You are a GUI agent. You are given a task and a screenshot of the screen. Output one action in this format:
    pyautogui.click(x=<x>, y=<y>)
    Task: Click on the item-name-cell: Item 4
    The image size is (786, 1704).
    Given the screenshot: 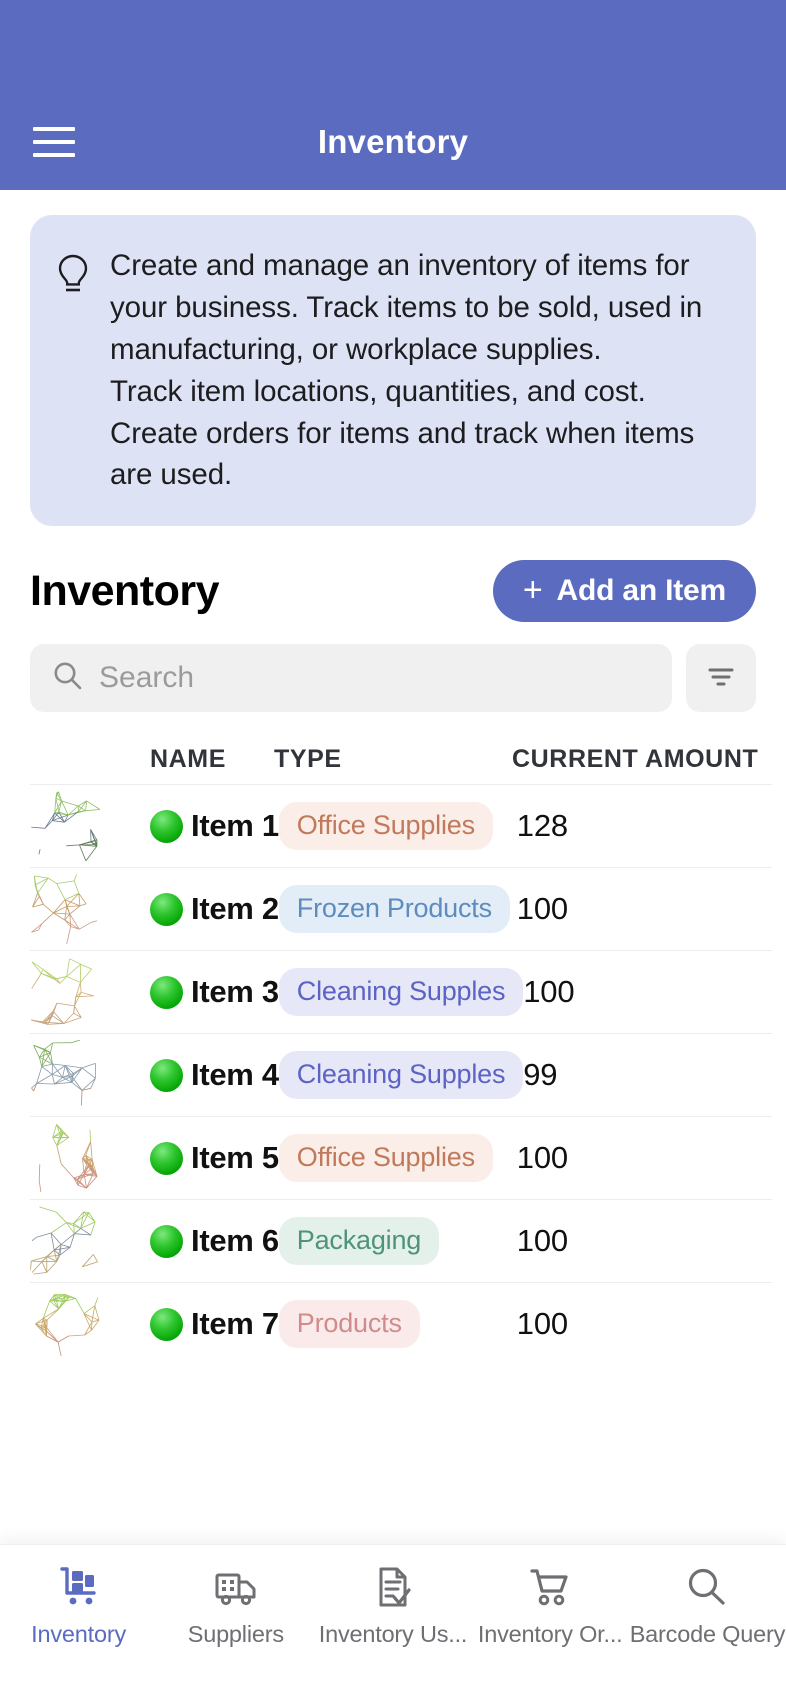 What is the action you would take?
    pyautogui.click(x=200, y=1075)
    